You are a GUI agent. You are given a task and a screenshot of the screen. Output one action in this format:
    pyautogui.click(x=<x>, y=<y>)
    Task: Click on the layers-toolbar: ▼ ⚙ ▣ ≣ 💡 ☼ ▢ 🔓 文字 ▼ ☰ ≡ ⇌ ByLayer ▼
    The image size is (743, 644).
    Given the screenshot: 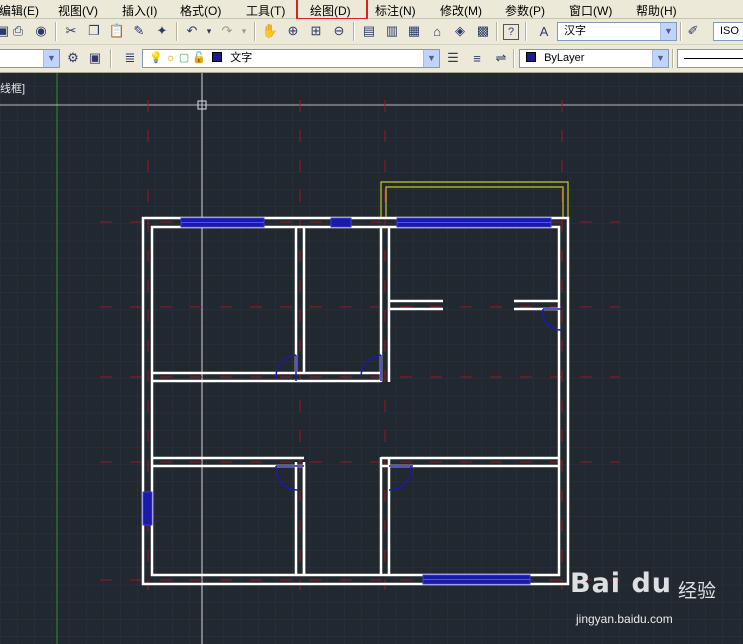 What is the action you would take?
    pyautogui.click(x=371, y=59)
    